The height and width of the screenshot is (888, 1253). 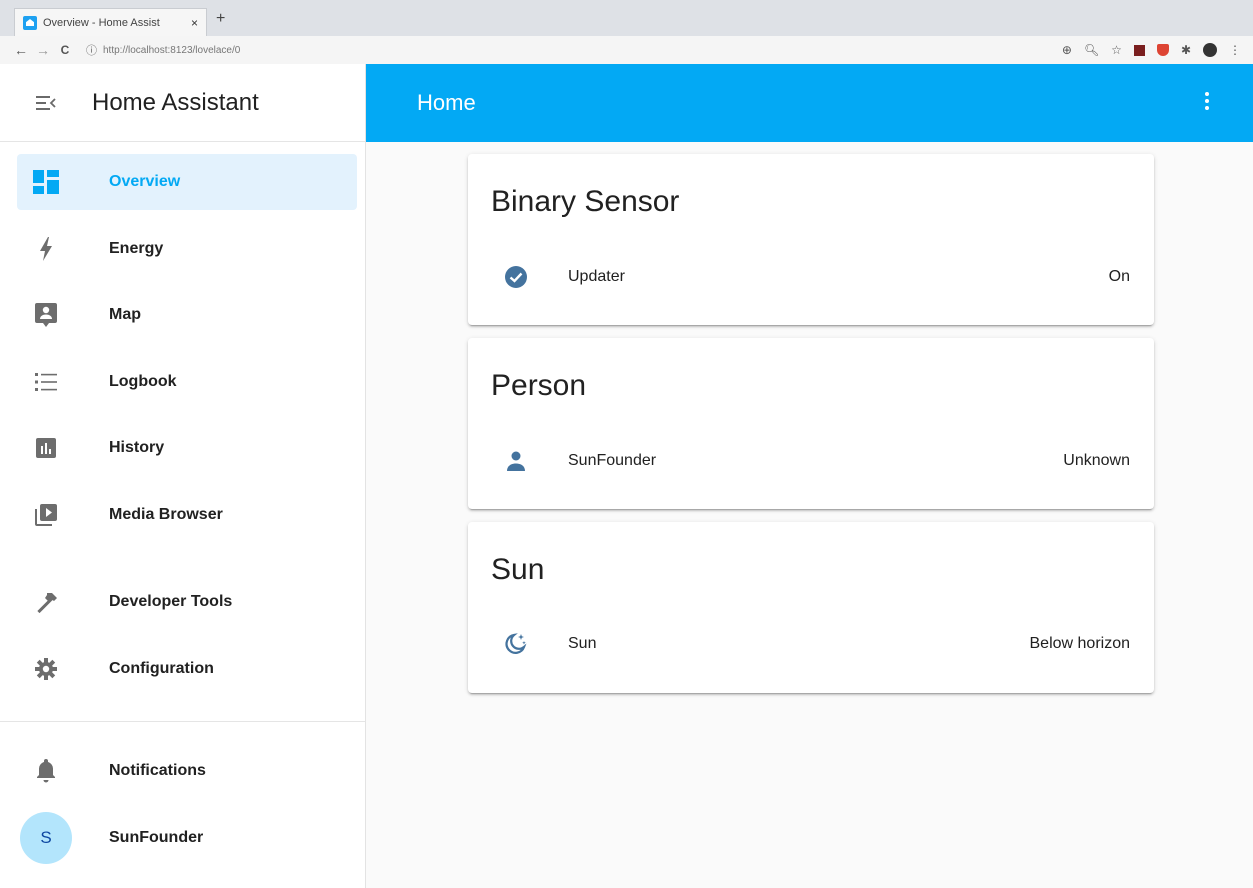 I want to click on sidebar-item-overview: Overview, so click(x=187, y=182).